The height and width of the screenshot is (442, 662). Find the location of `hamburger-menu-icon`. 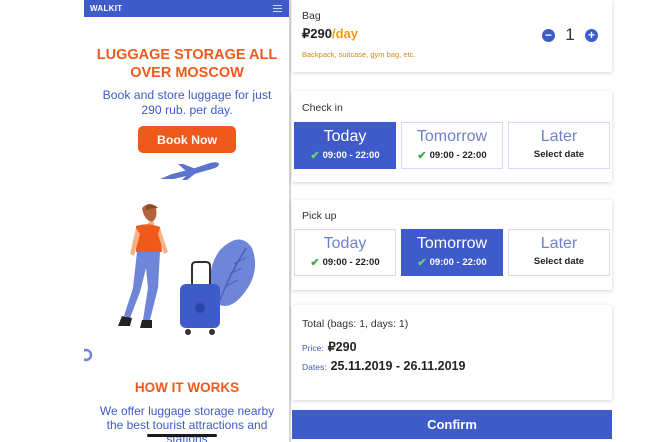

hamburger-menu-icon is located at coordinates (277, 8).